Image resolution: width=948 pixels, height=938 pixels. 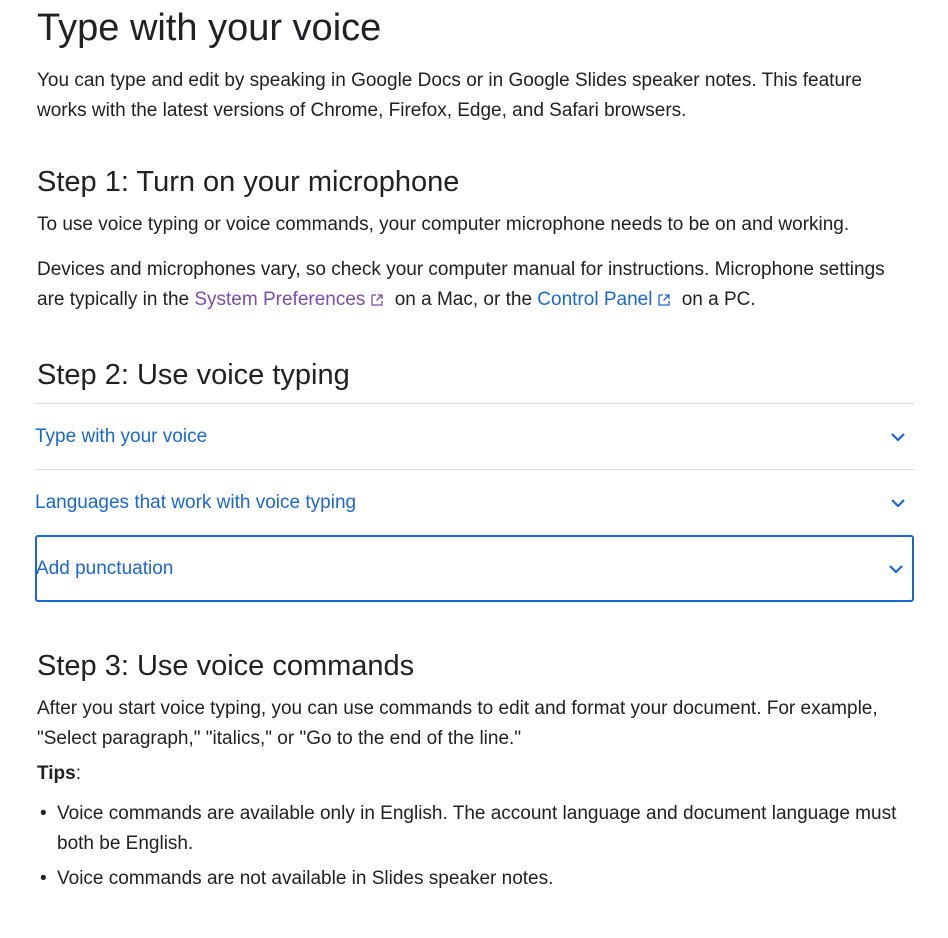 What do you see at coordinates (193, 375) in the screenshot?
I see `step2-heading: Step 2: Use voice typing` at bounding box center [193, 375].